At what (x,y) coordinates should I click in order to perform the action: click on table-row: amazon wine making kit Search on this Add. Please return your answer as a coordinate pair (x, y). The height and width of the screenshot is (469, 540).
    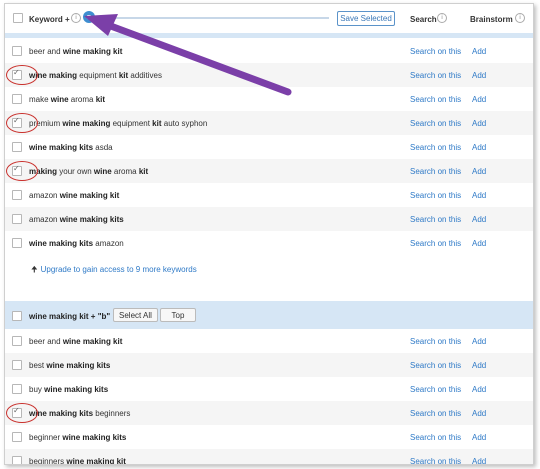
    Looking at the image, I should click on (269, 195).